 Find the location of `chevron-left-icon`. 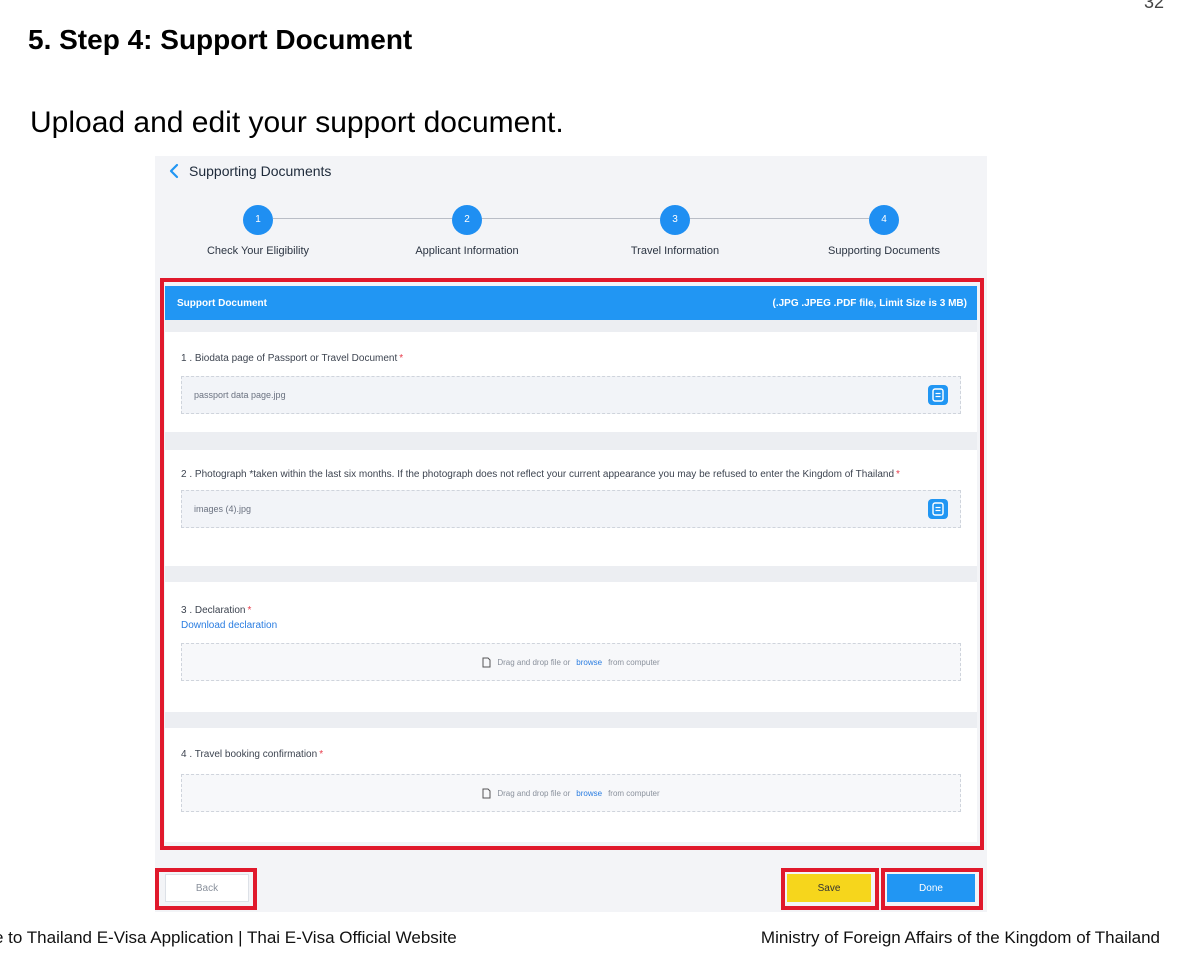

chevron-left-icon is located at coordinates (174, 171).